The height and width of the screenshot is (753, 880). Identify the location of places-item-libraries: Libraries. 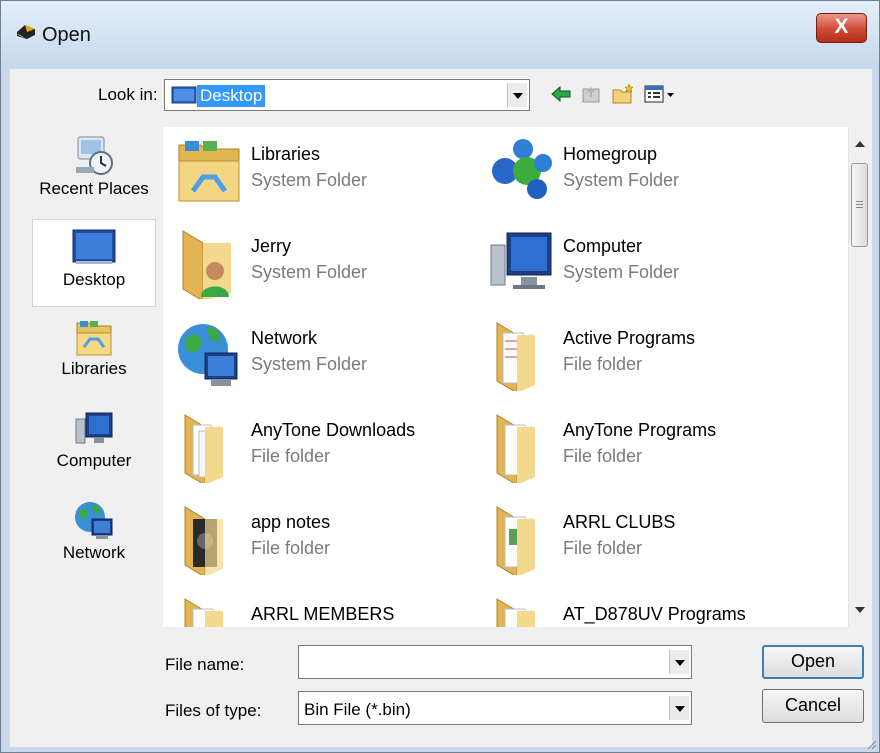
(94, 357).